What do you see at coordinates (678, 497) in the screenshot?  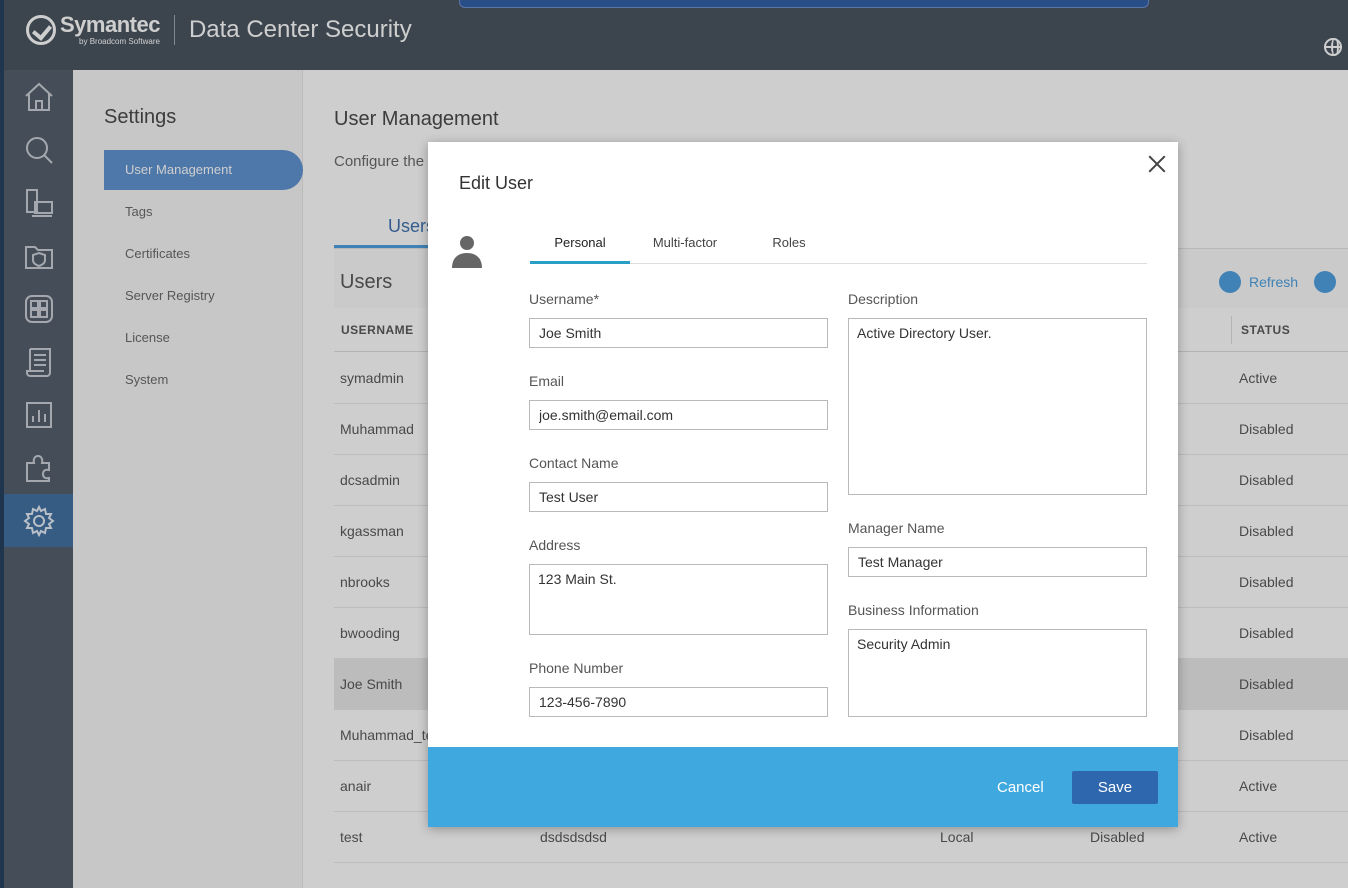 I see `contact-name-field` at bounding box center [678, 497].